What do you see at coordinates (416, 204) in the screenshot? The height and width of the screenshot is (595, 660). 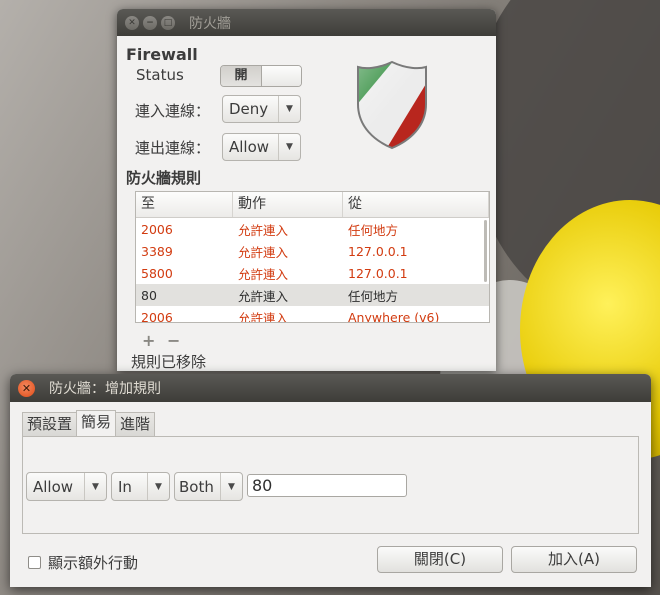 I see `column-header-from: 從` at bounding box center [416, 204].